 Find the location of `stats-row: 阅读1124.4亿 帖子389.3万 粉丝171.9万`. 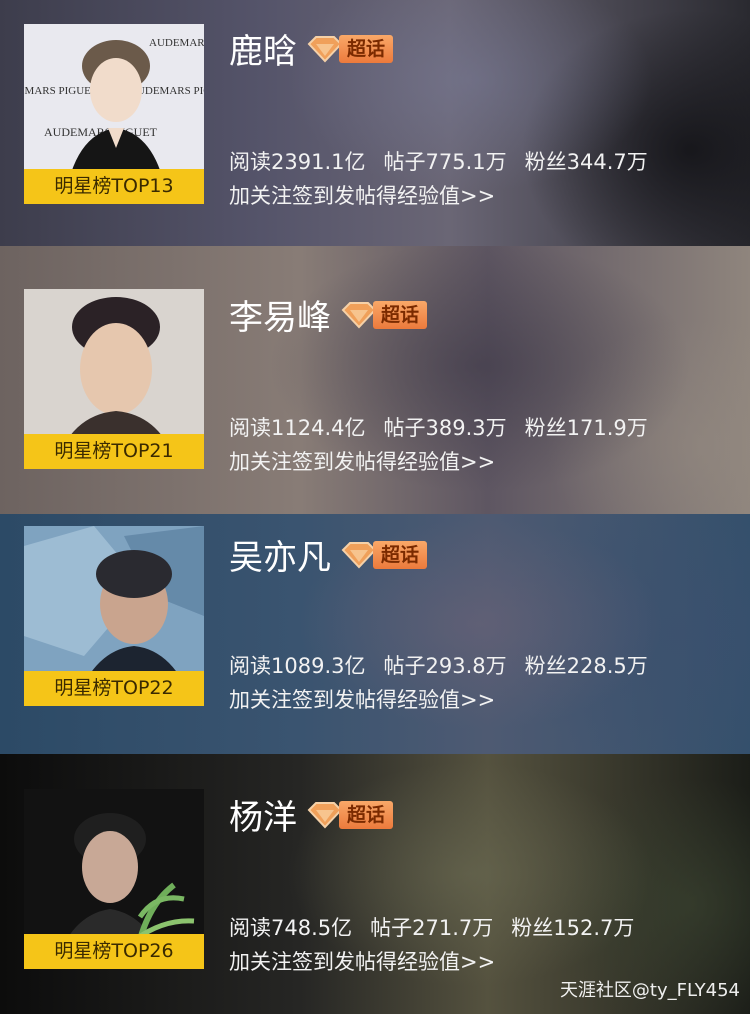

stats-row: 阅读1124.4亿 帖子389.3万 粉丝171.9万 is located at coordinates (447, 427).